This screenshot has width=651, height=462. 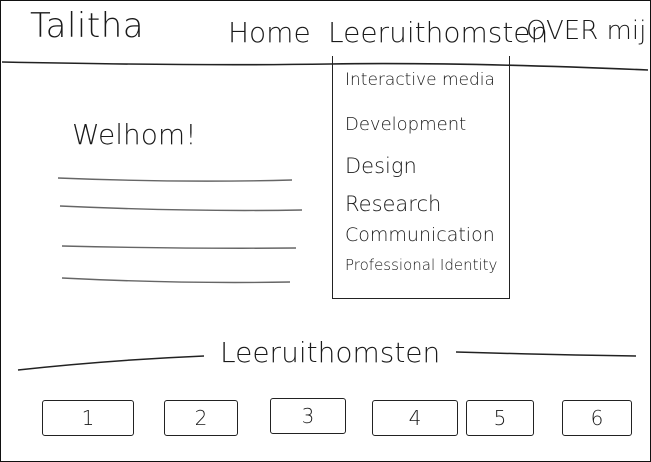 What do you see at coordinates (586, 31) in the screenshot?
I see `nav-over-mij: OVER mij` at bounding box center [586, 31].